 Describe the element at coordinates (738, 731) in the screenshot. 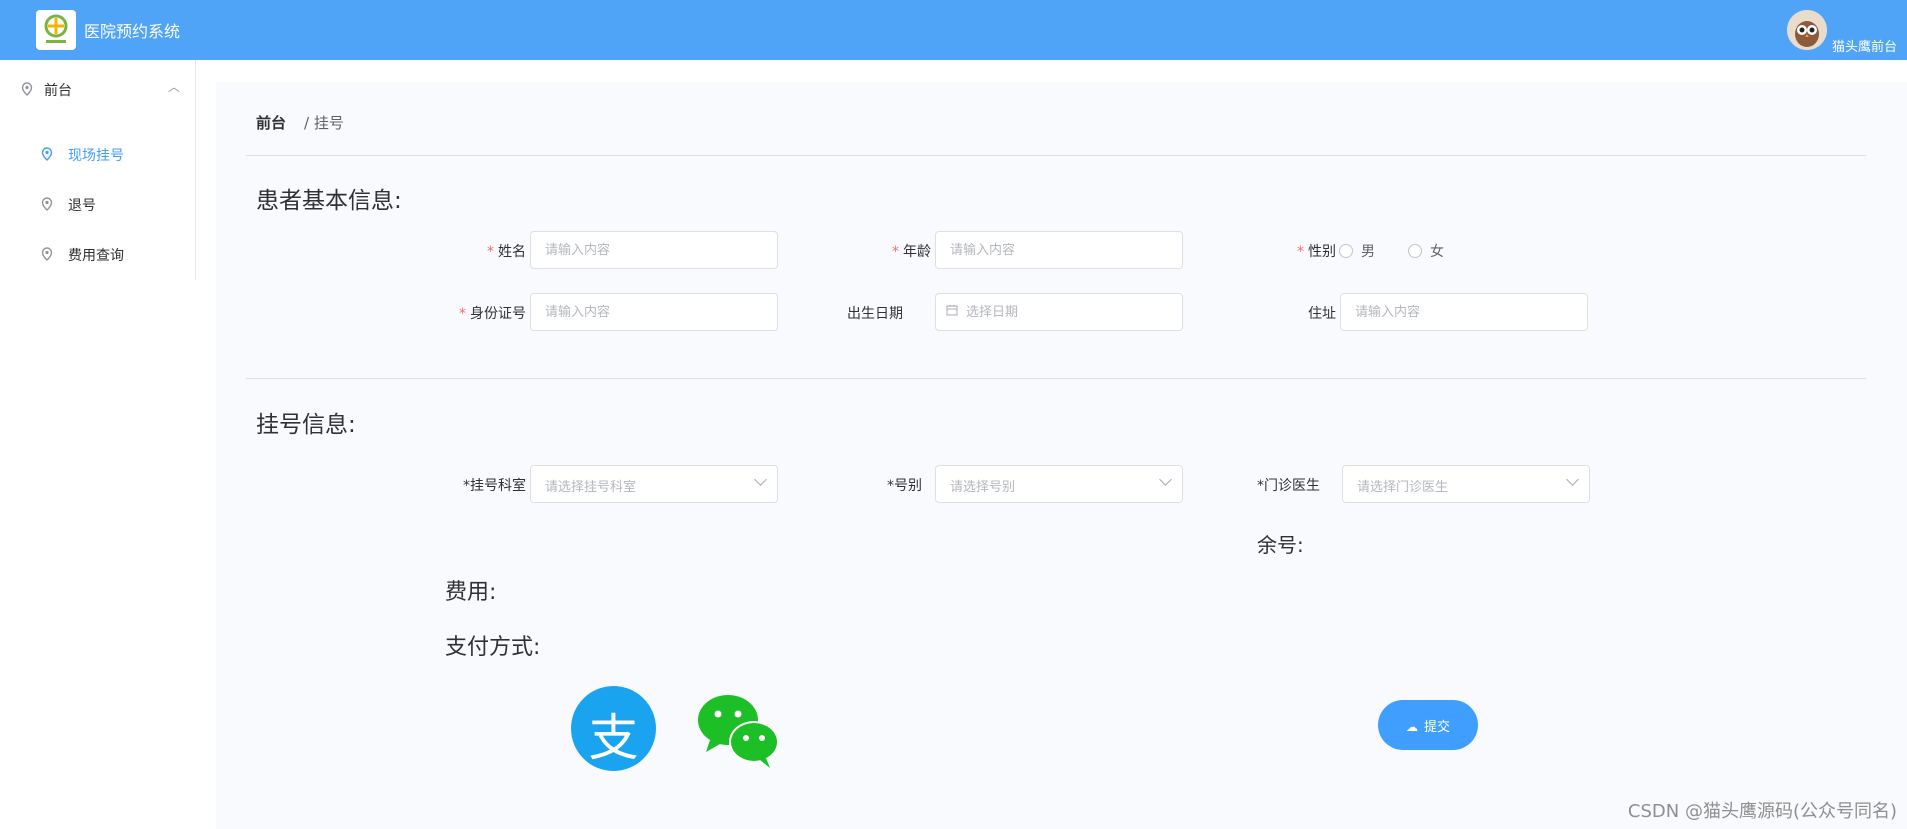

I see `wechat-icon` at that location.